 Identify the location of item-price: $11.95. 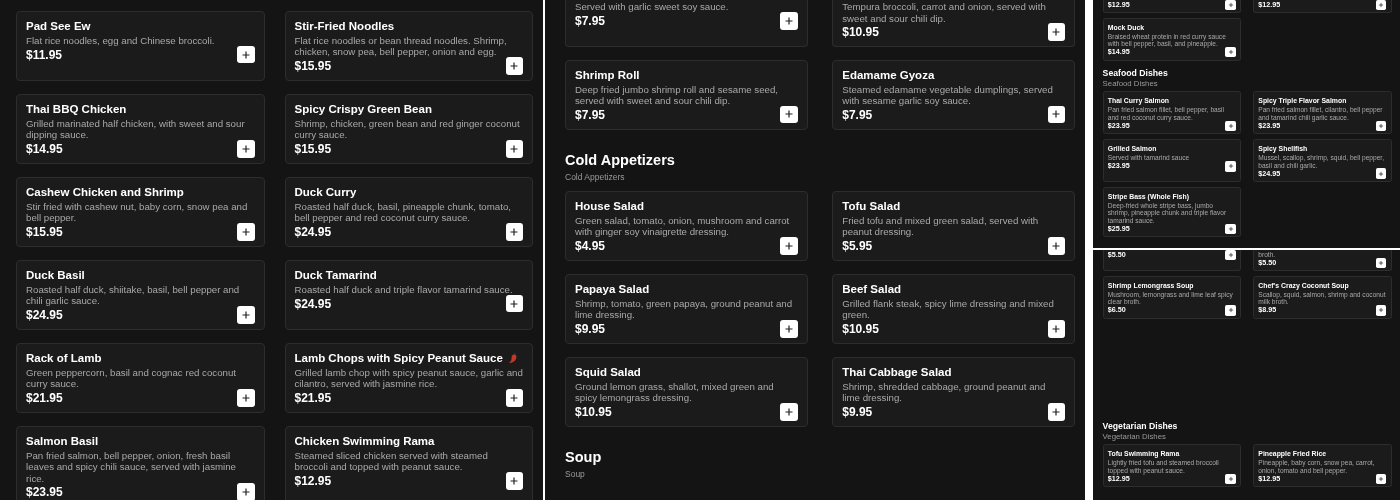
(44, 55).